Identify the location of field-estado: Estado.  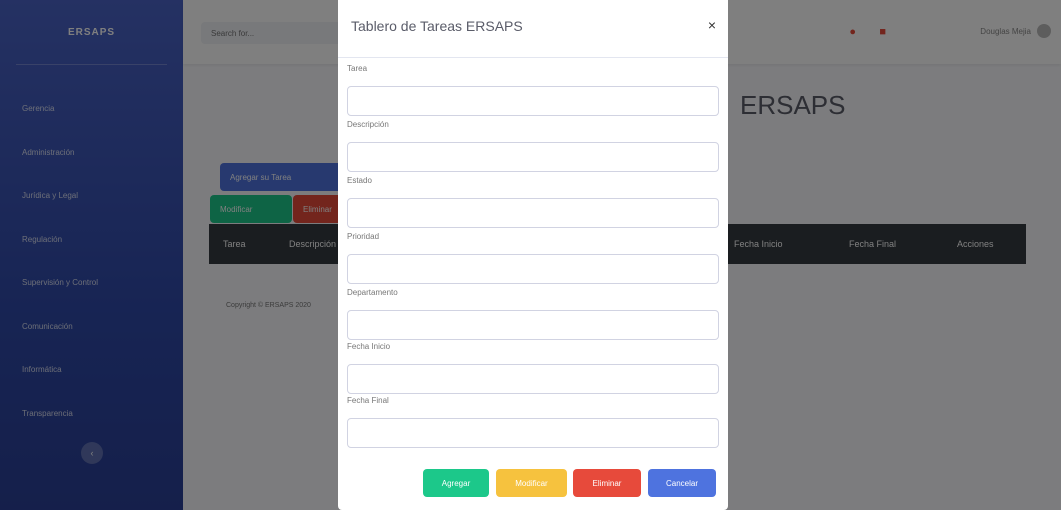
(533, 202).